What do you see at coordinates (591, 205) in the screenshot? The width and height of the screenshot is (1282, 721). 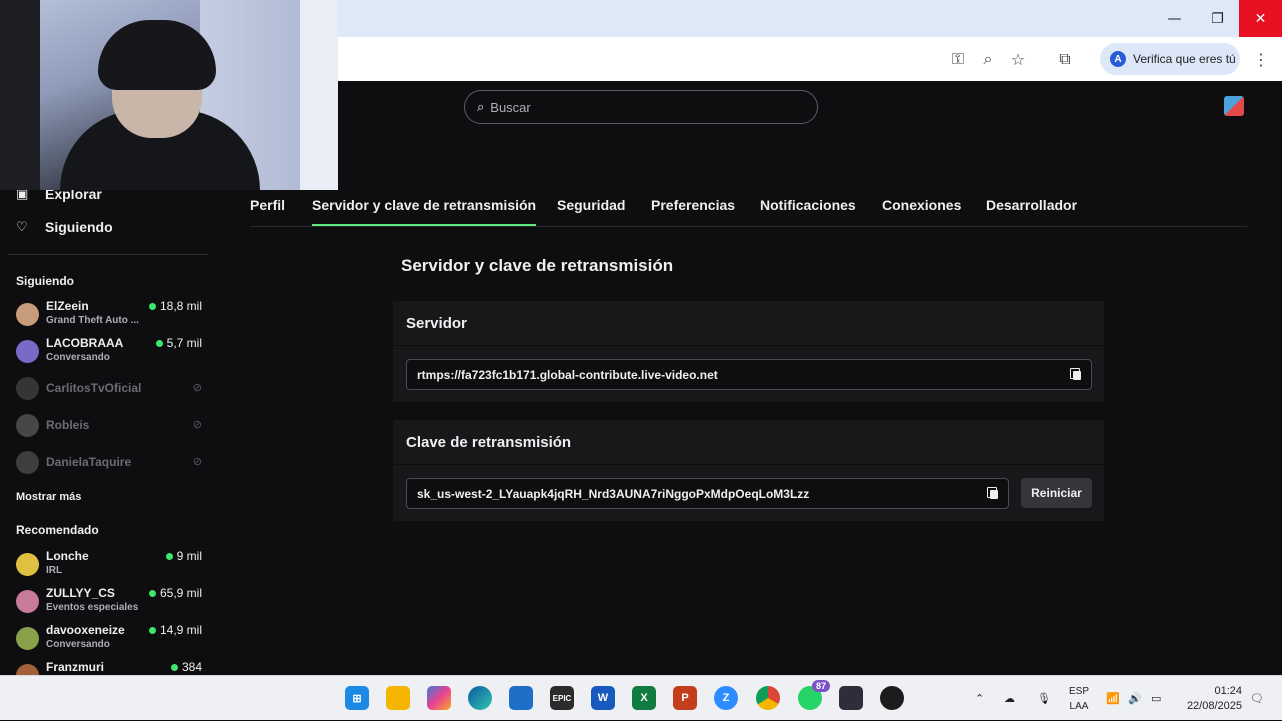 I see `tab-security: Seguridad` at bounding box center [591, 205].